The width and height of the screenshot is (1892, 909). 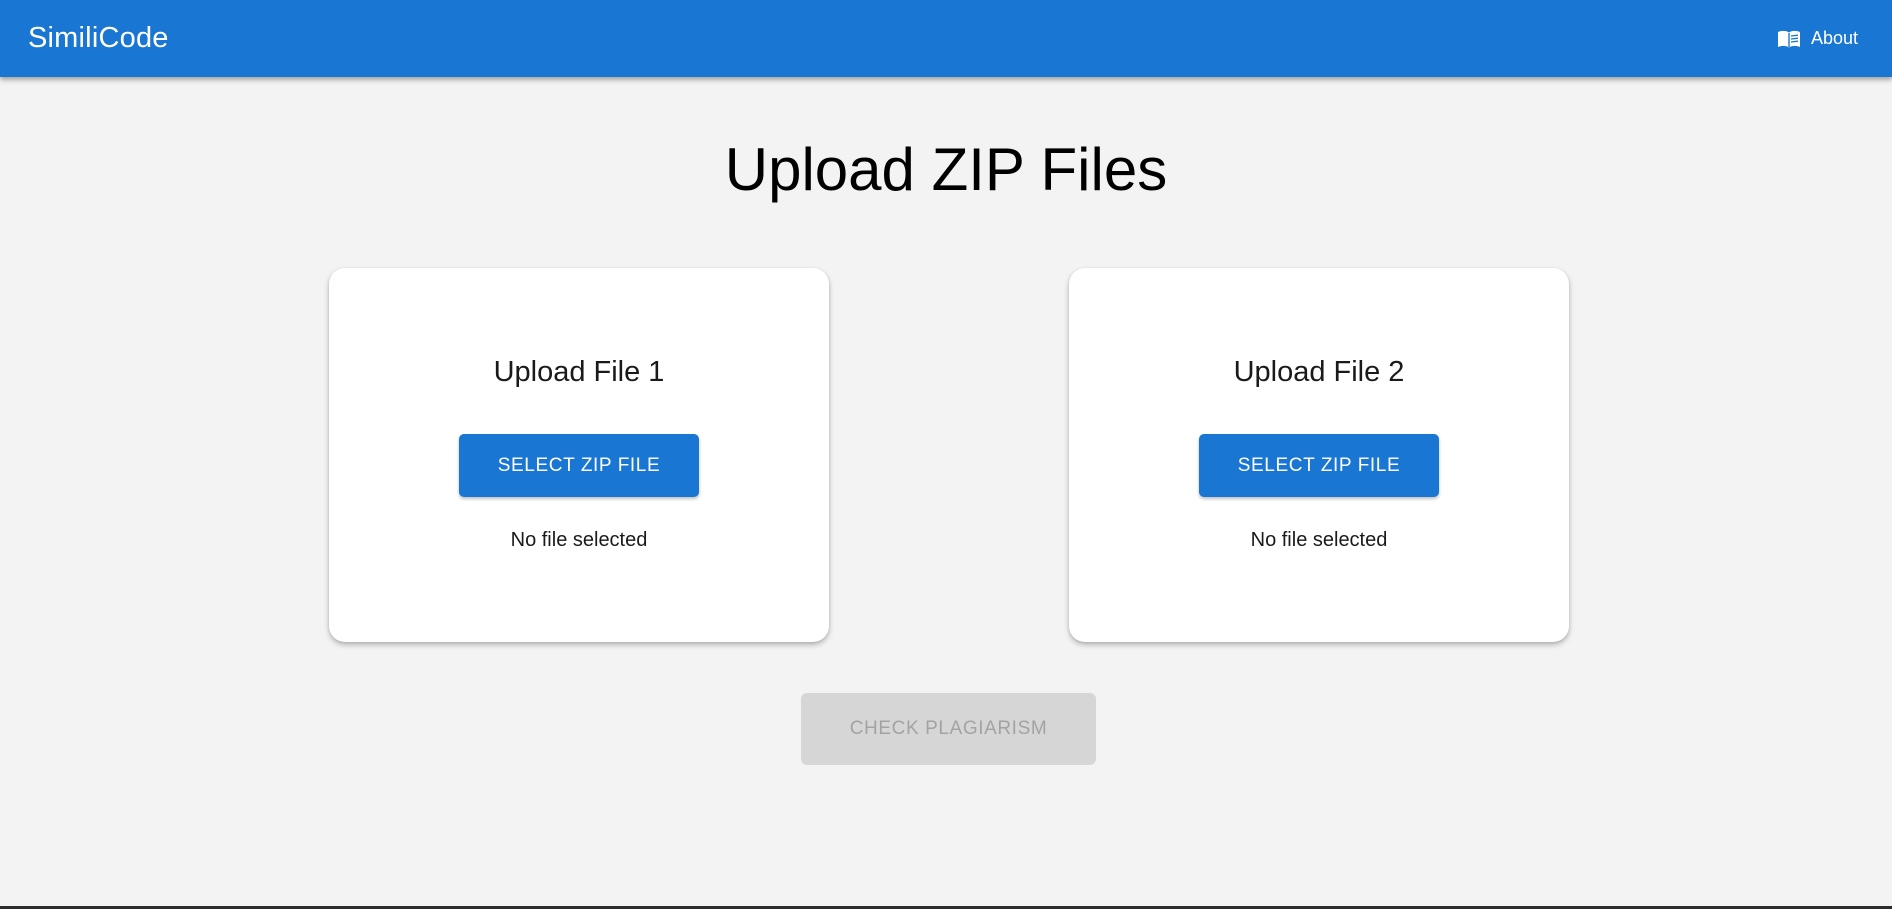 What do you see at coordinates (948, 729) in the screenshot?
I see `check-plagiarism-button: CHECK PLAGIARISM` at bounding box center [948, 729].